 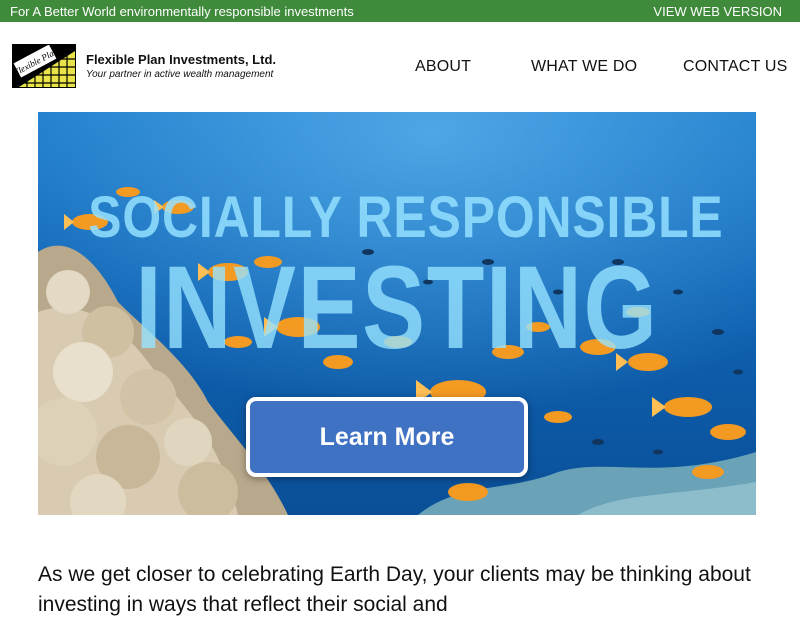 I want to click on learn-more-button: Learn More, so click(x=387, y=437).